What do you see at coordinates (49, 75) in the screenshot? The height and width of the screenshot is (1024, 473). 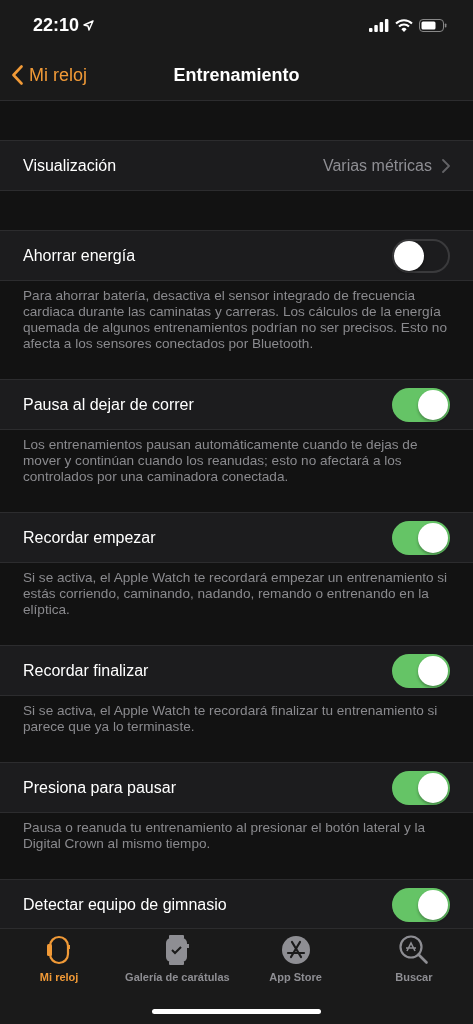 I see `back-button: Mi reloj` at bounding box center [49, 75].